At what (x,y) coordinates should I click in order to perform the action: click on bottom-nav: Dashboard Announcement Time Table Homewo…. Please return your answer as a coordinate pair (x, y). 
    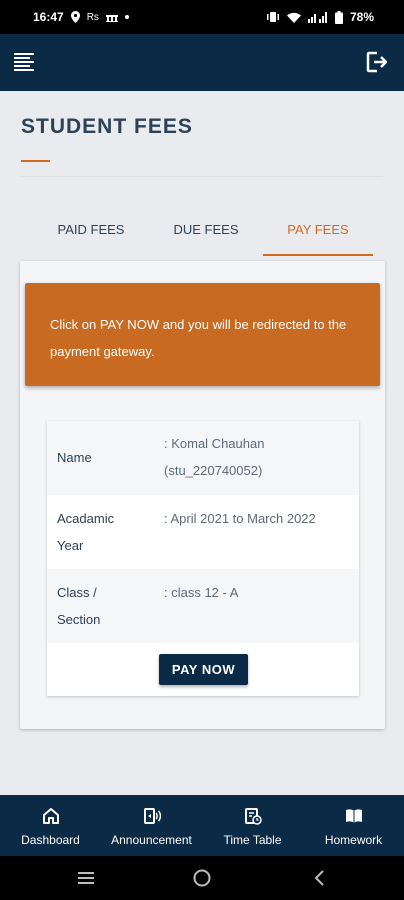
    Looking at the image, I should click on (202, 825).